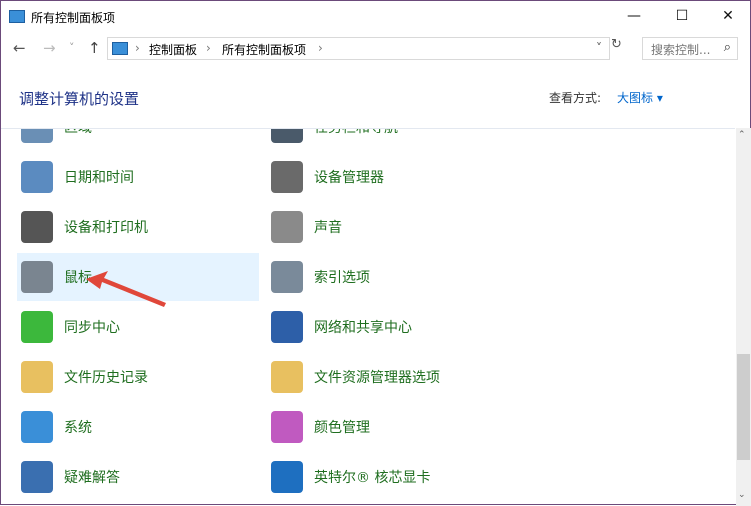 The height and width of the screenshot is (506, 751). I want to click on item-label: 英特尔® 核芯显卡, so click(372, 478).